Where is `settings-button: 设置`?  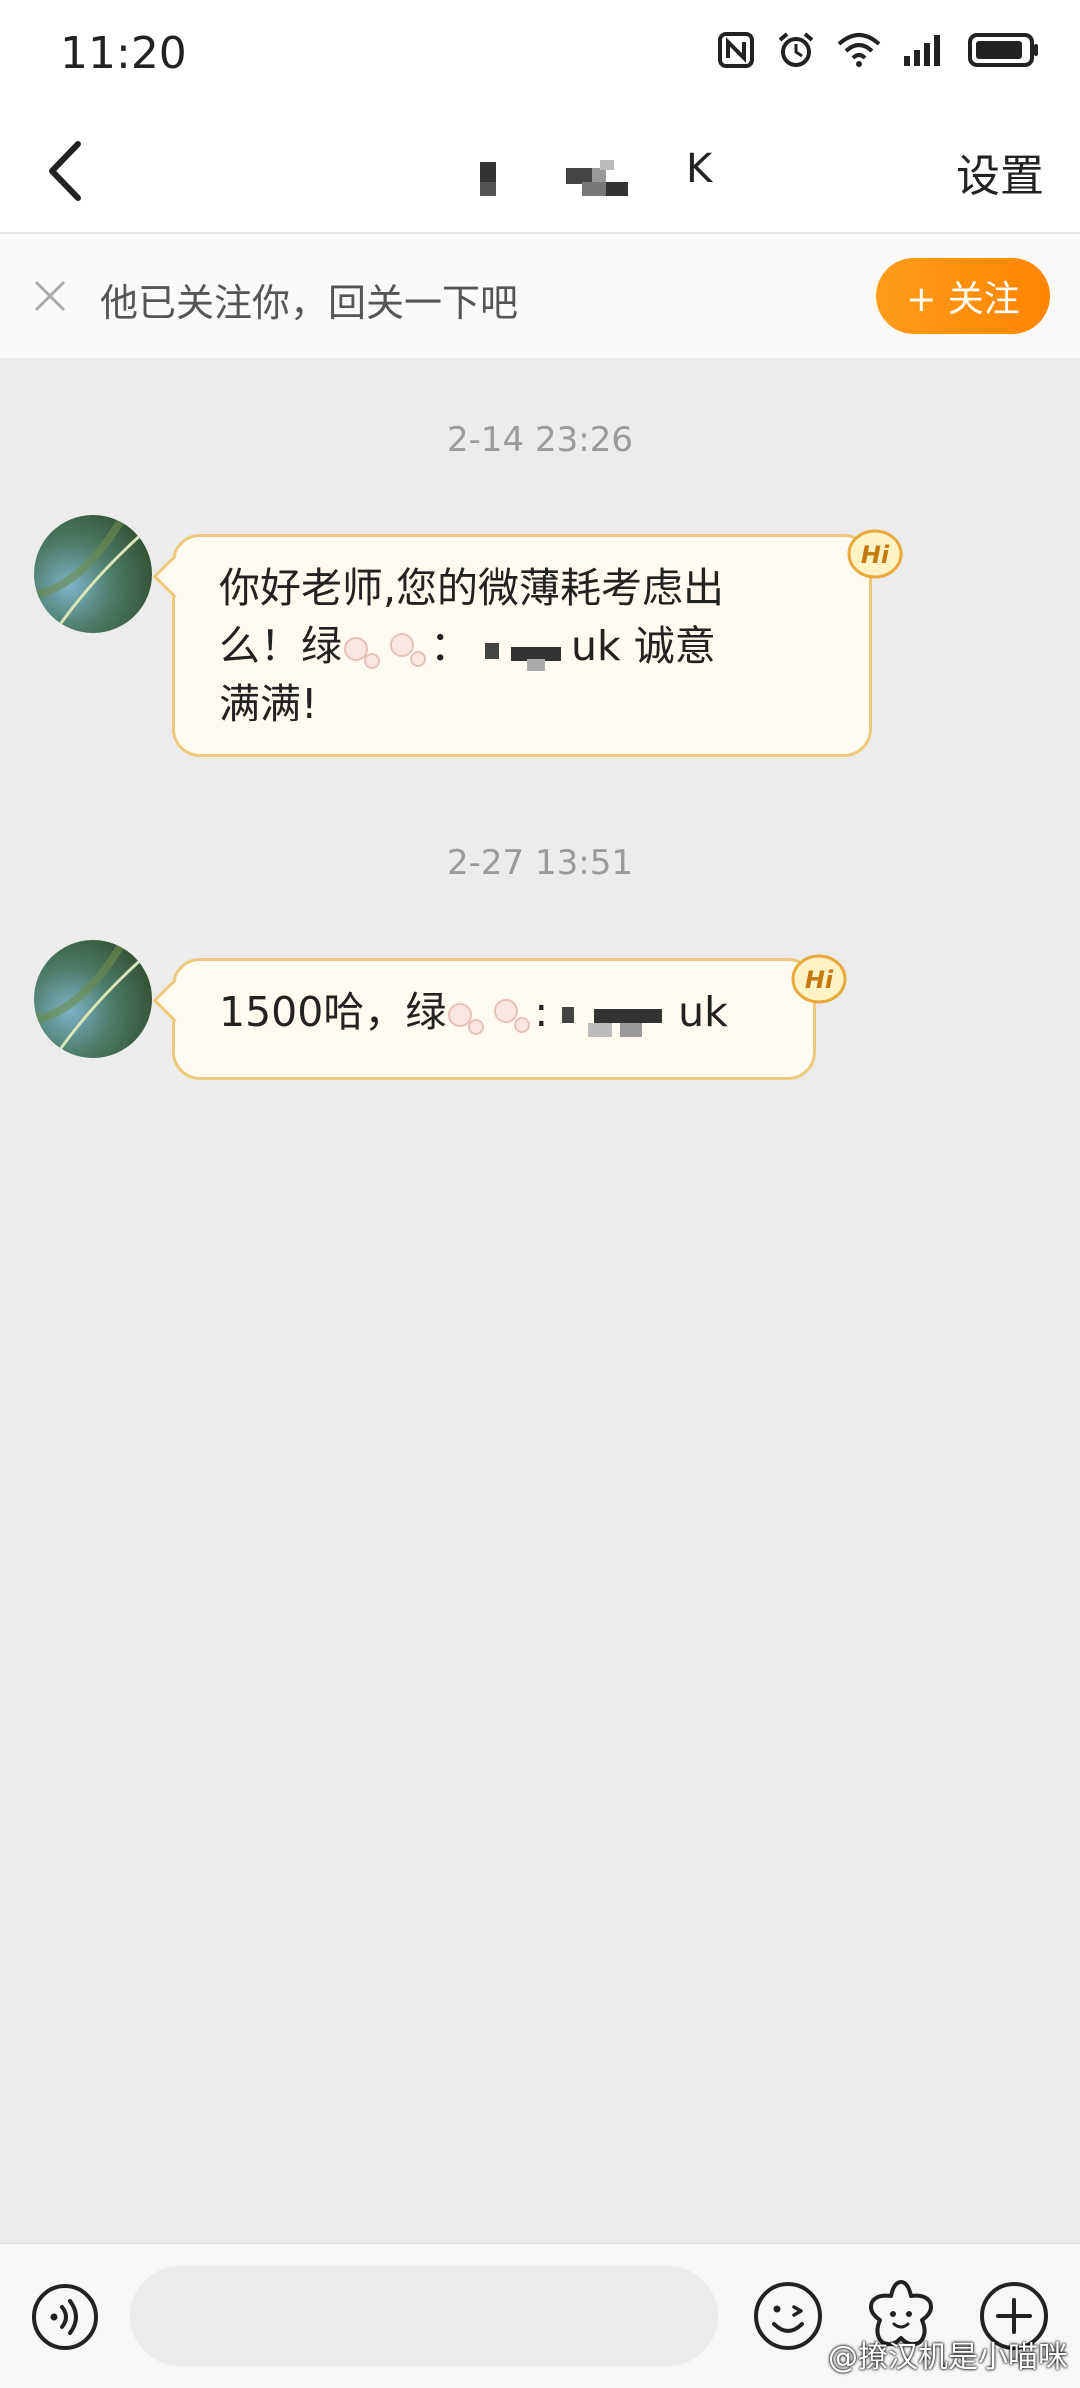 settings-button: 设置 is located at coordinates (1000, 172).